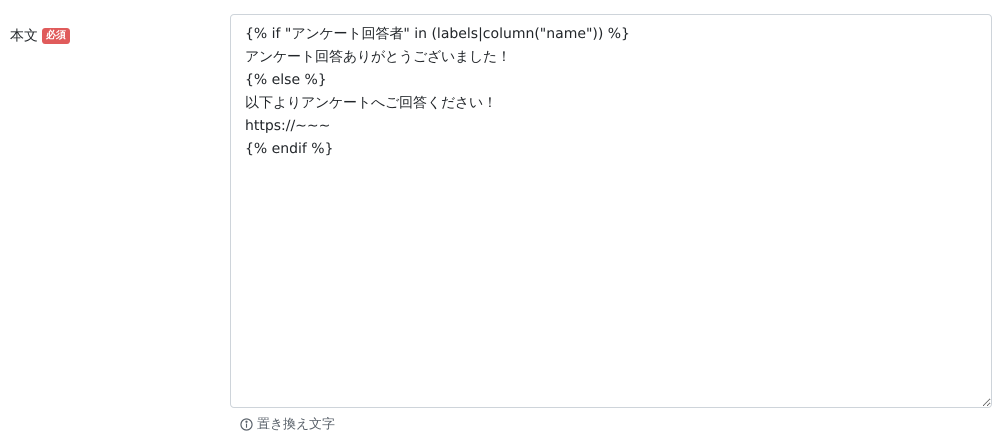 Image resolution: width=998 pixels, height=435 pixels. Describe the element at coordinates (246, 425) in the screenshot. I see `info-icon` at that location.